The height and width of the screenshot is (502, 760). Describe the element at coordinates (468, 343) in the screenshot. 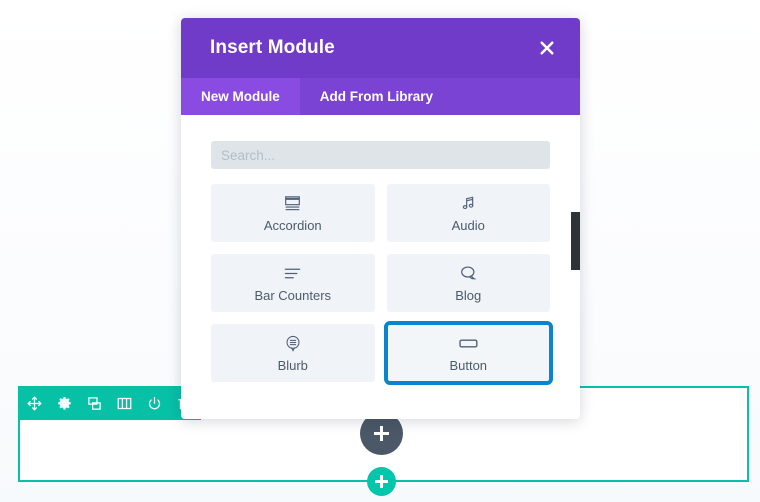

I see `button-icon` at that location.